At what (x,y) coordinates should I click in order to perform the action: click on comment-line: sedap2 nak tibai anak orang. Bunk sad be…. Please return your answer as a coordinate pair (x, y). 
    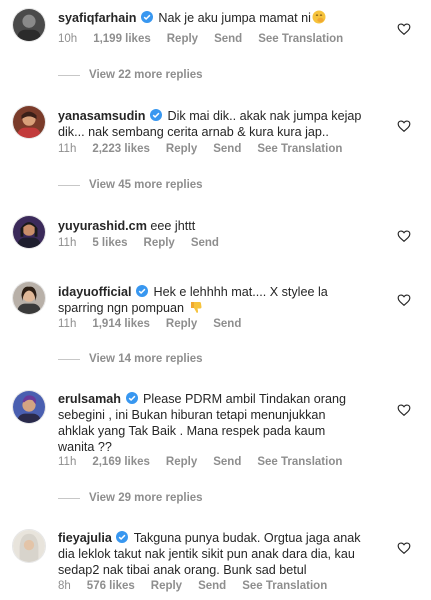
    Looking at the image, I should click on (182, 570).